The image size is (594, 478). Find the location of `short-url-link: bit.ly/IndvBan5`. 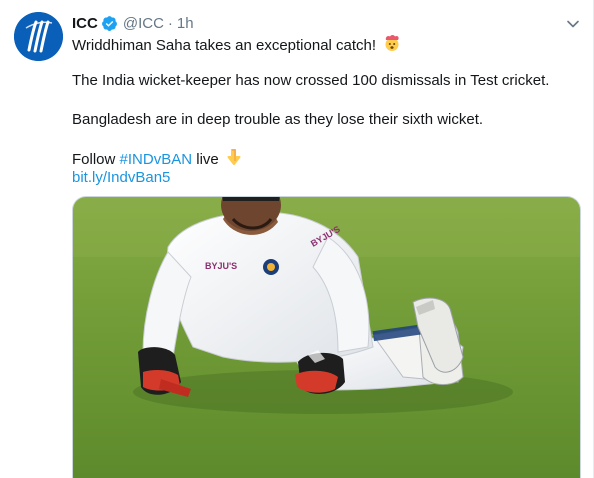

short-url-link: bit.ly/IndvBan5 is located at coordinates (121, 177).